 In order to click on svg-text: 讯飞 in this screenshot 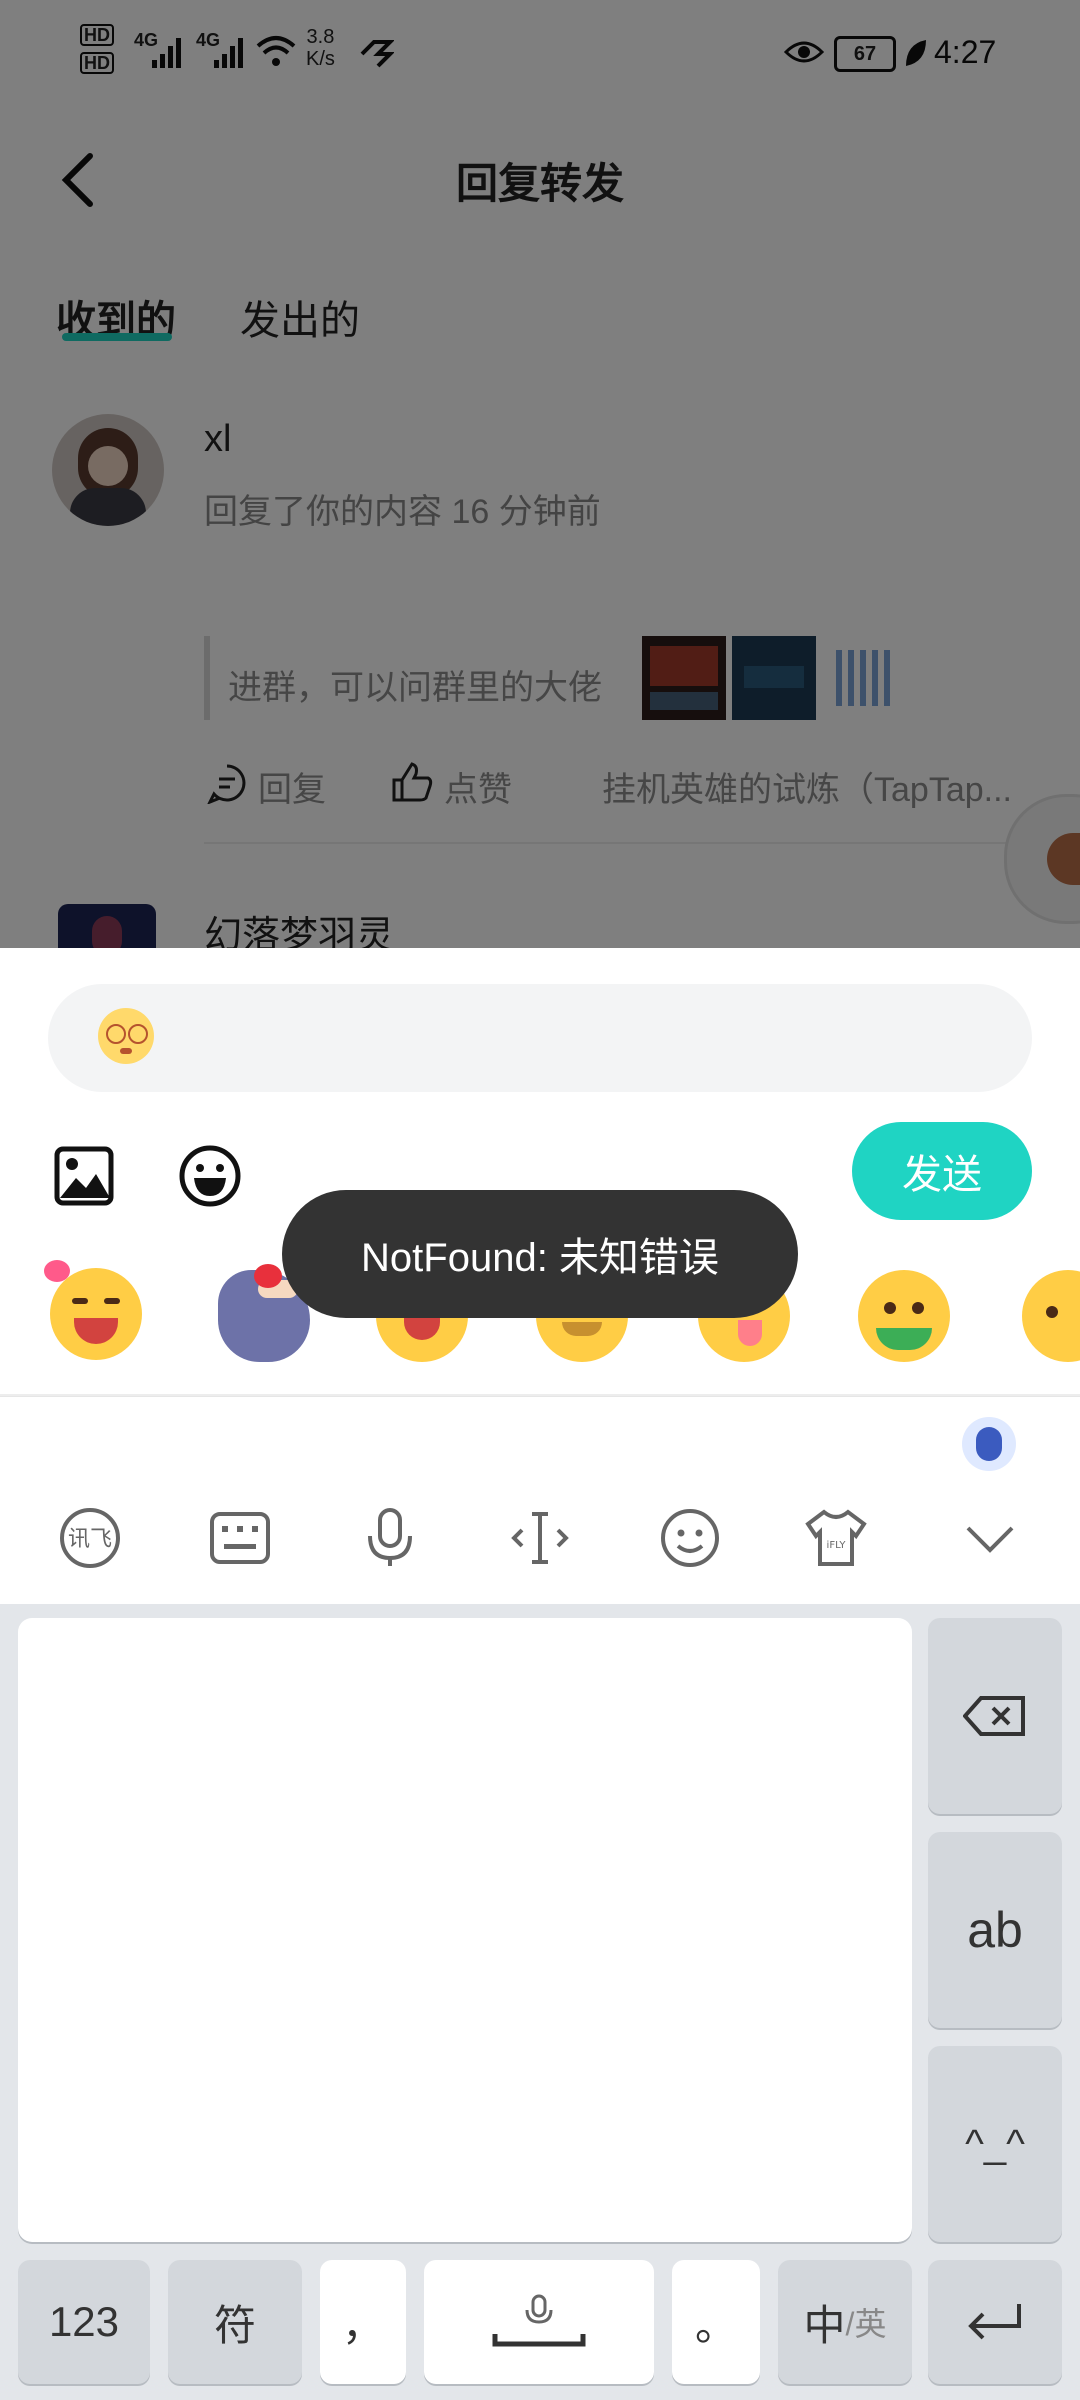, I will do `click(90, 1539)`.